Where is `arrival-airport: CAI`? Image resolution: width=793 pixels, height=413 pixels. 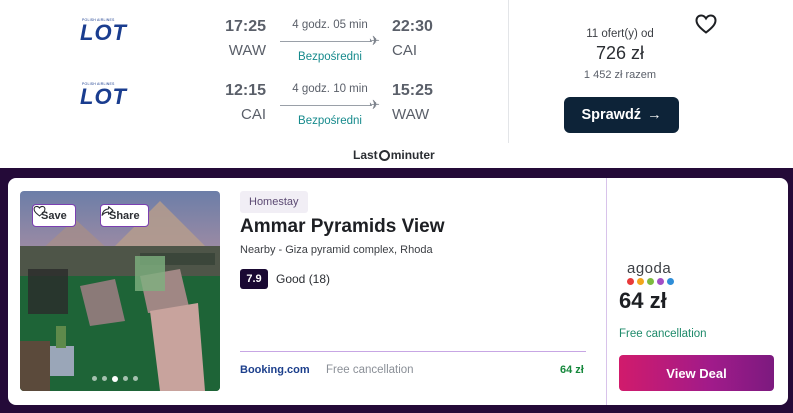 arrival-airport: CAI is located at coordinates (405, 50).